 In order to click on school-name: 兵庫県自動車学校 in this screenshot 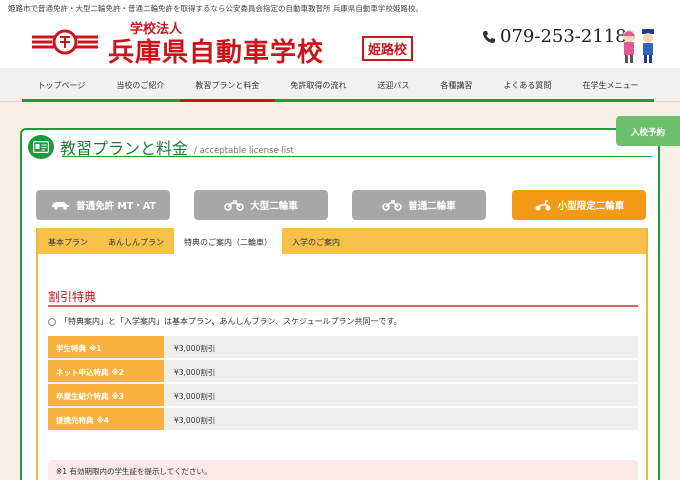, I will do `click(216, 50)`.